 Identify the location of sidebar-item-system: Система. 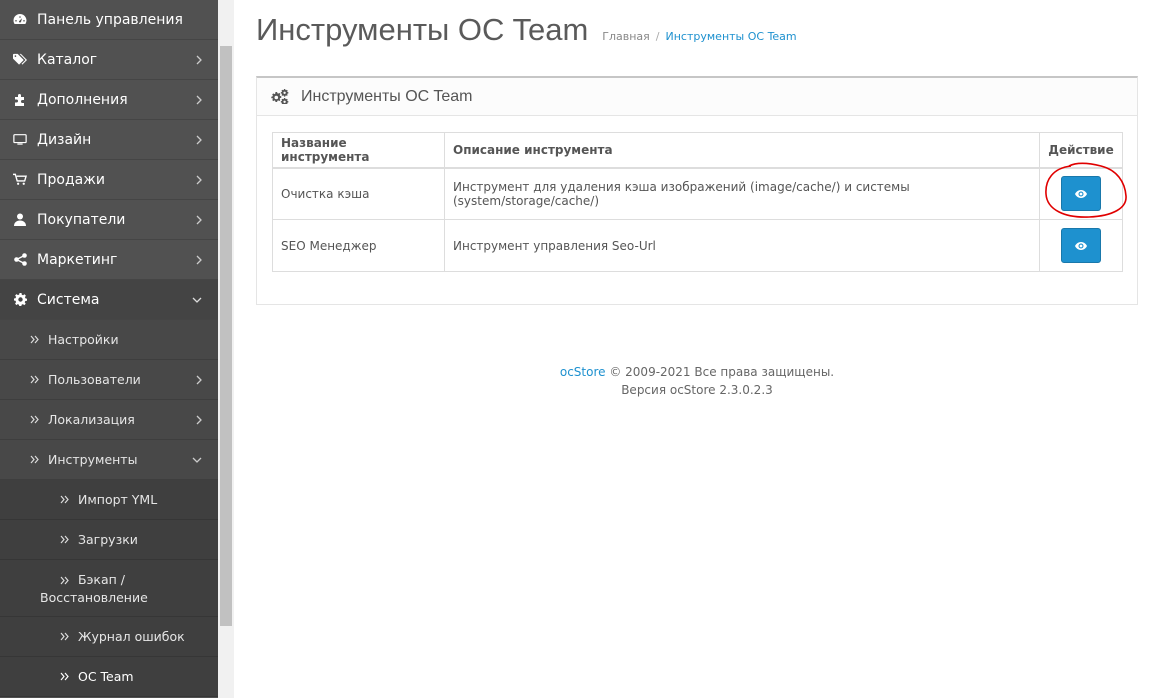
(109, 300).